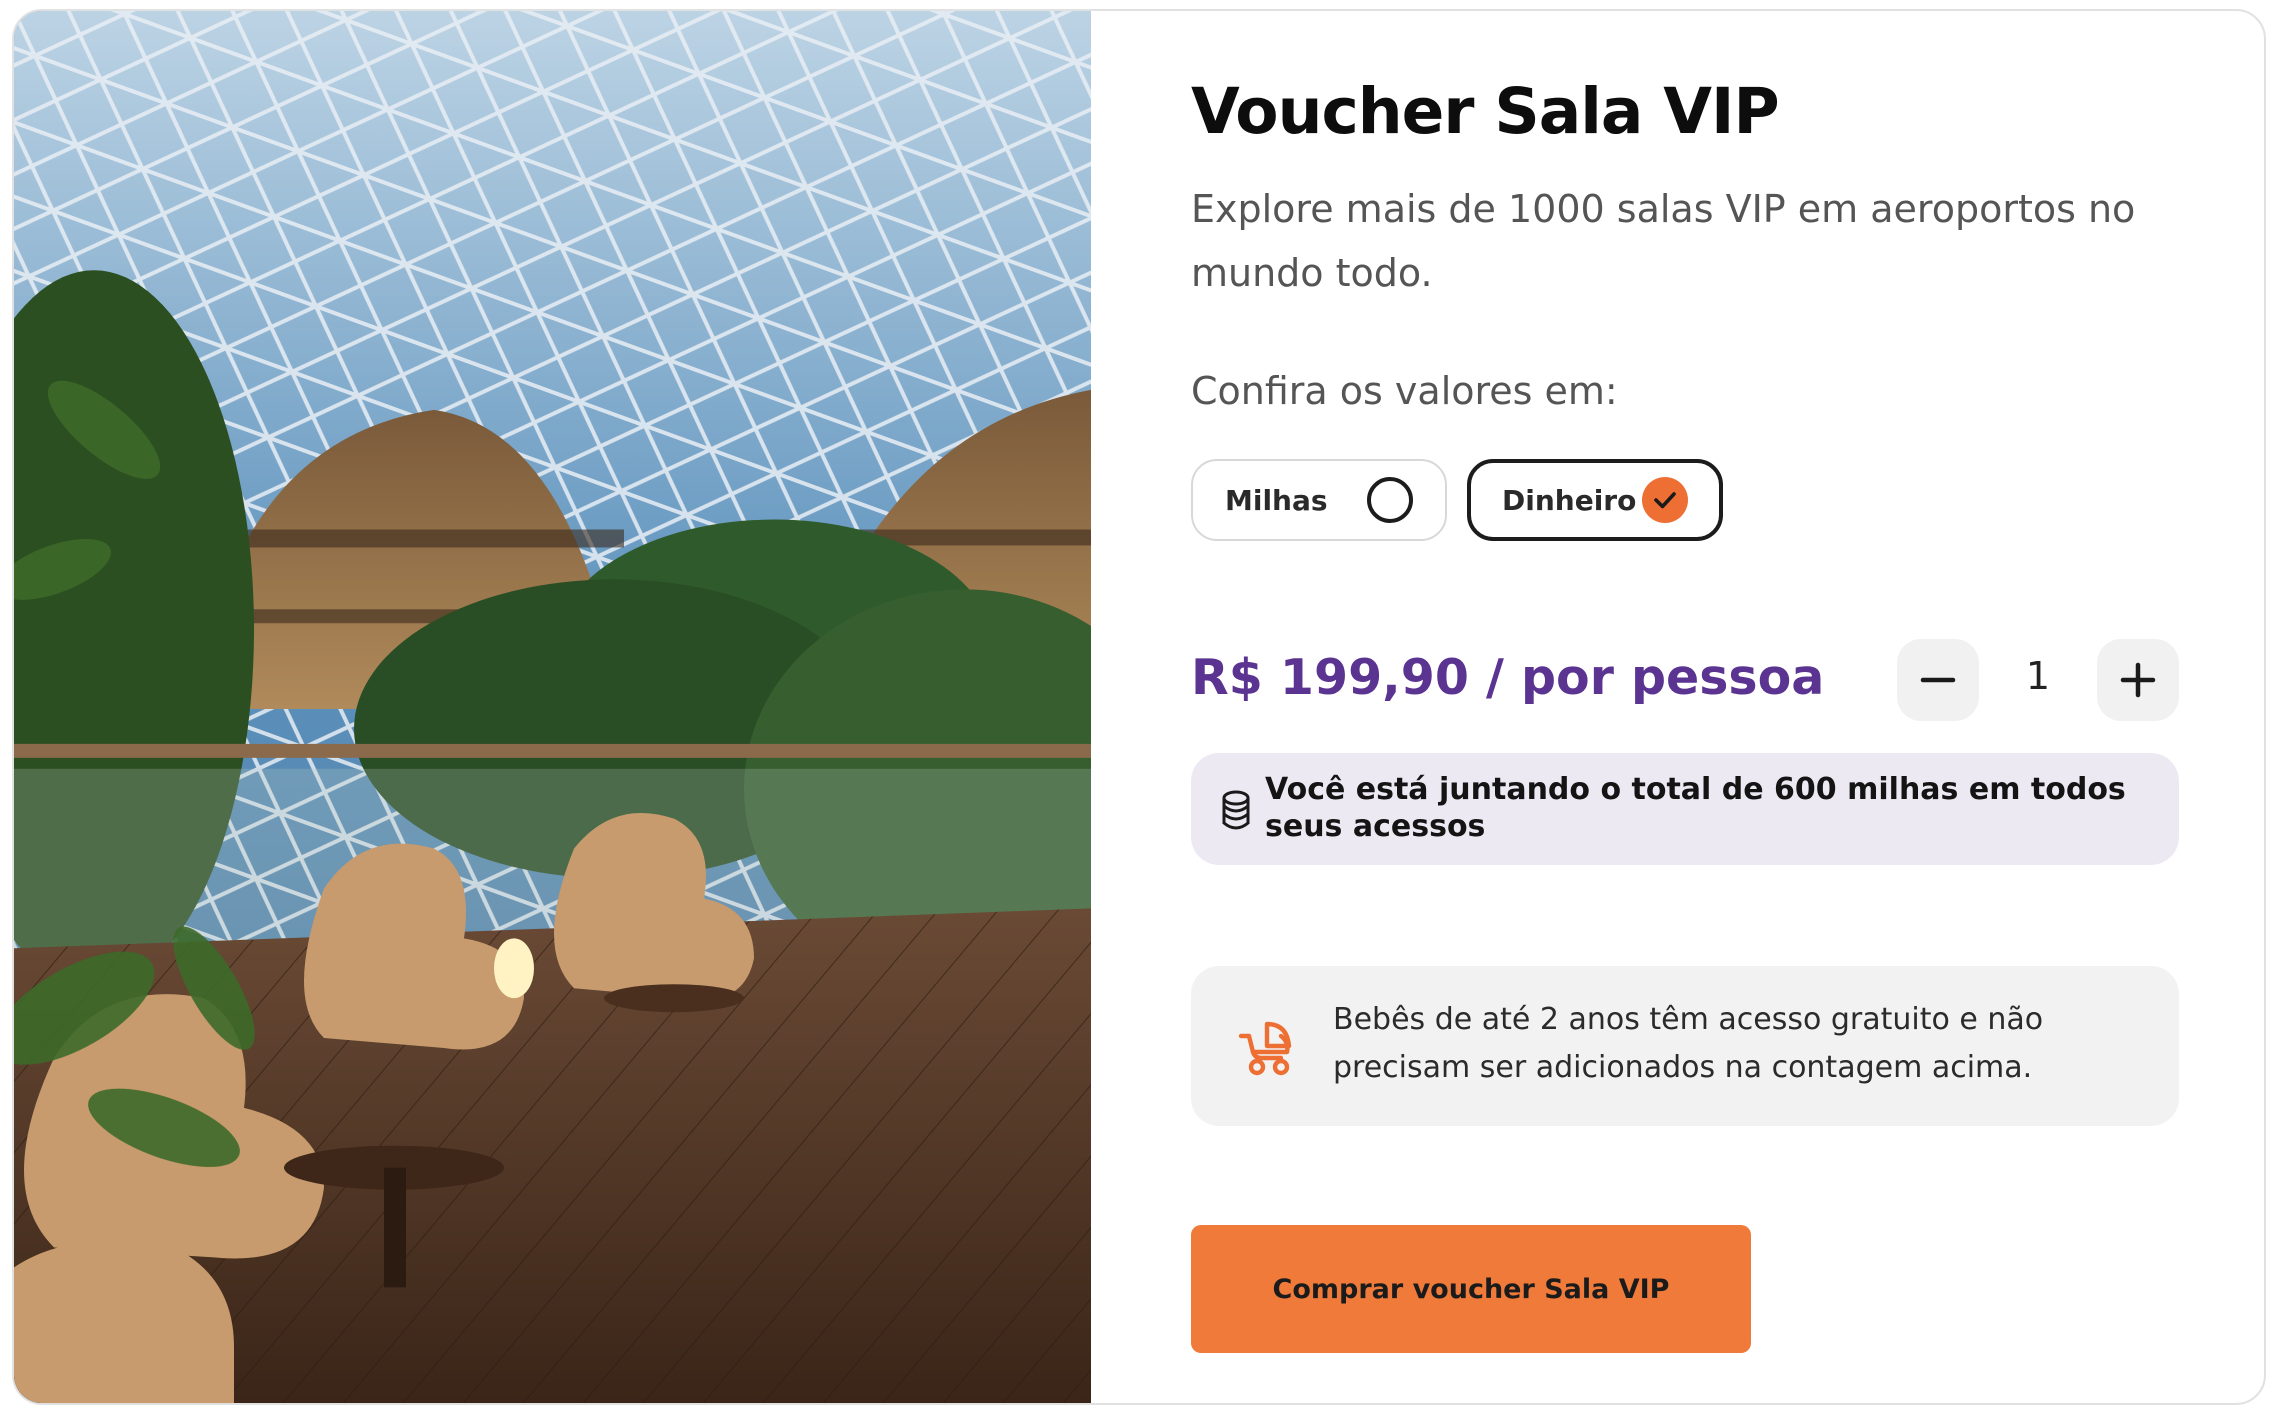  I want to click on stroller-icon, so click(1265, 1048).